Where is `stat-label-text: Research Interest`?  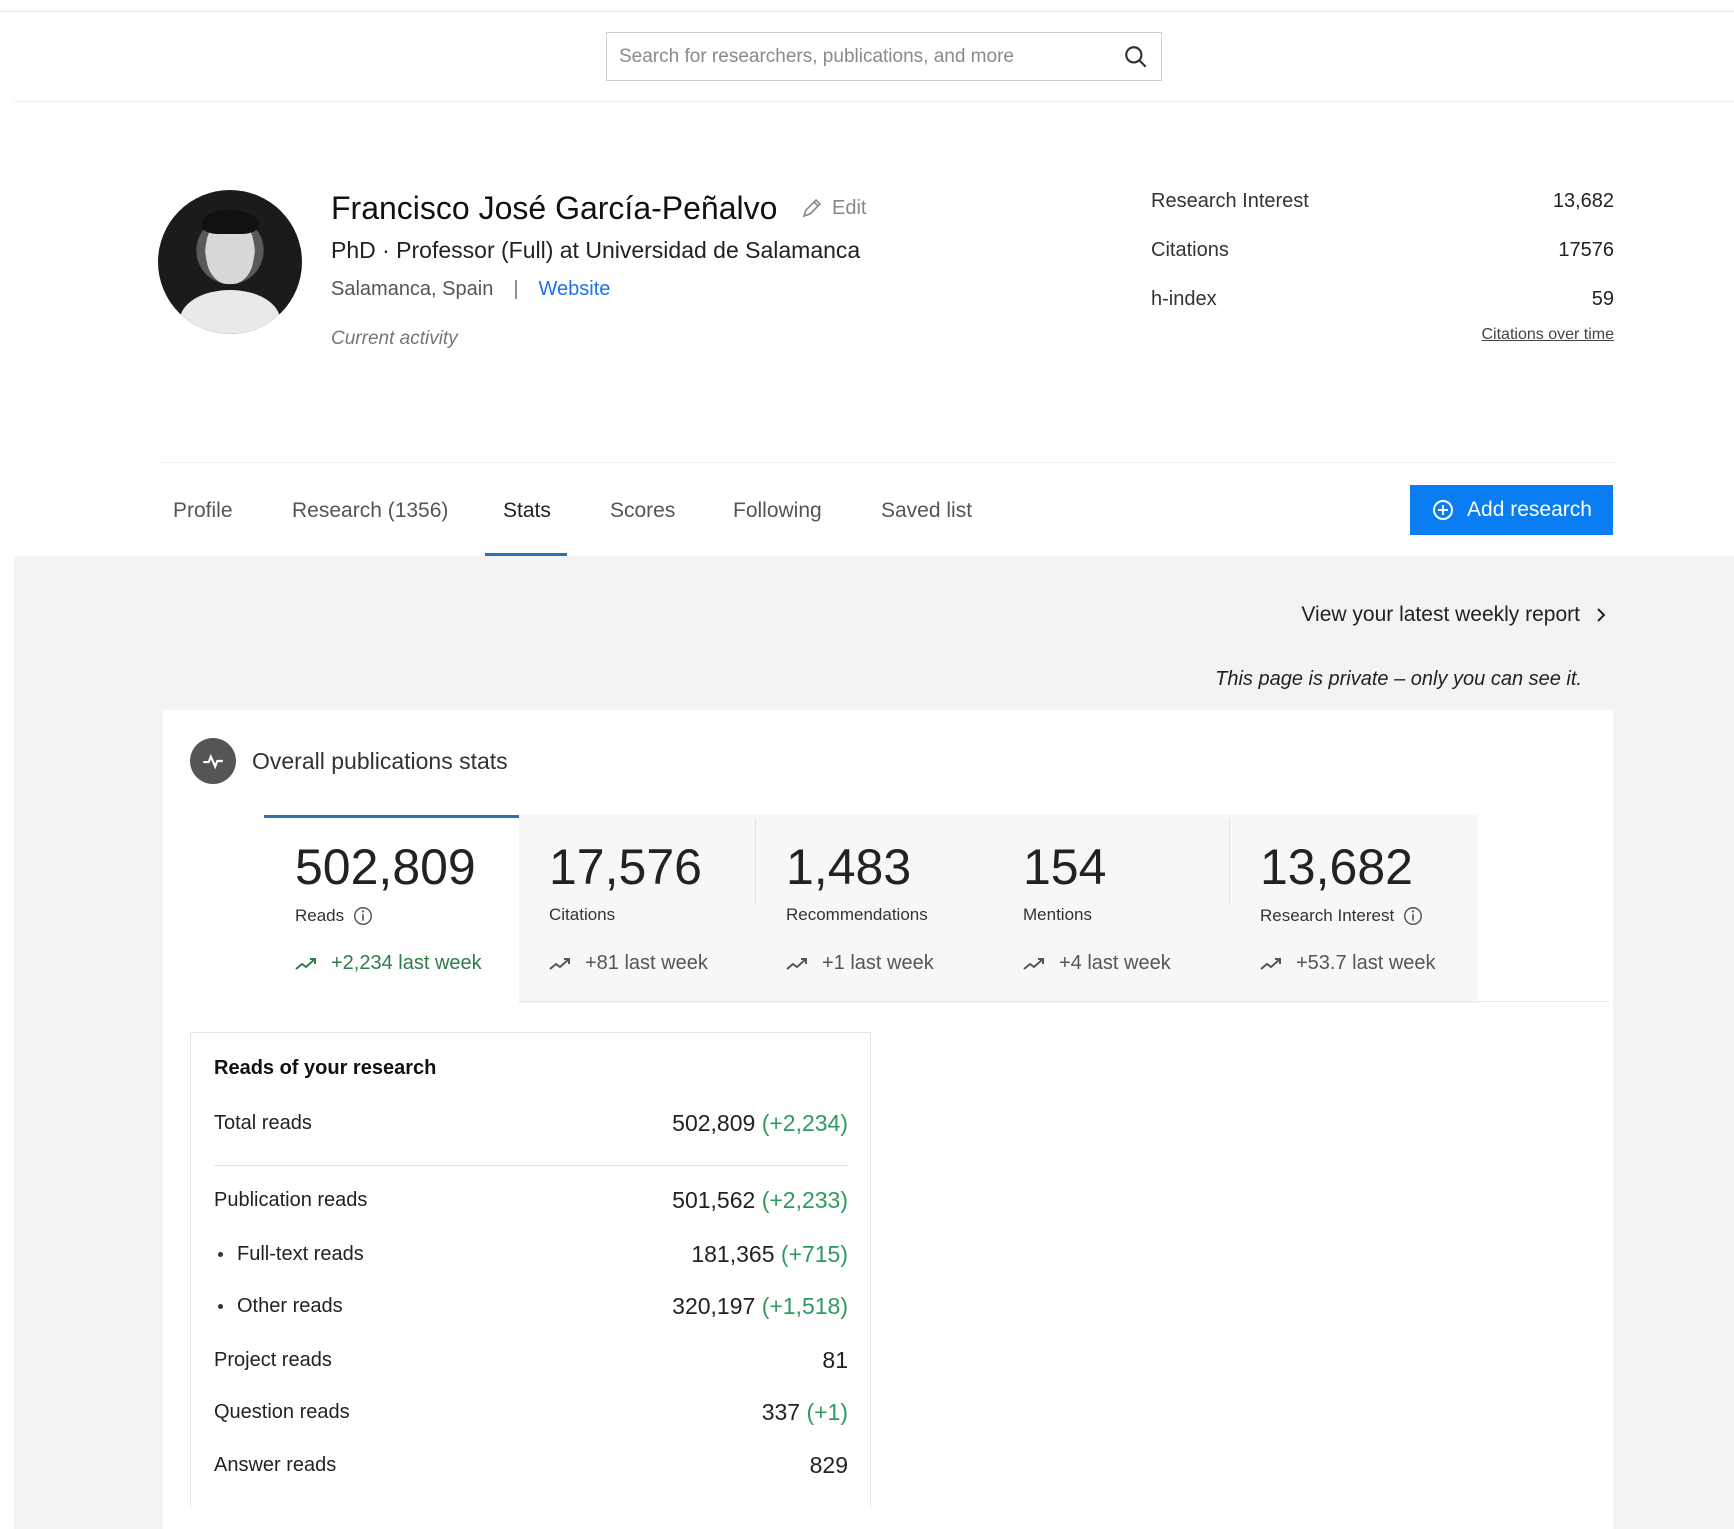
stat-label-text: Research Interest is located at coordinates (1327, 915).